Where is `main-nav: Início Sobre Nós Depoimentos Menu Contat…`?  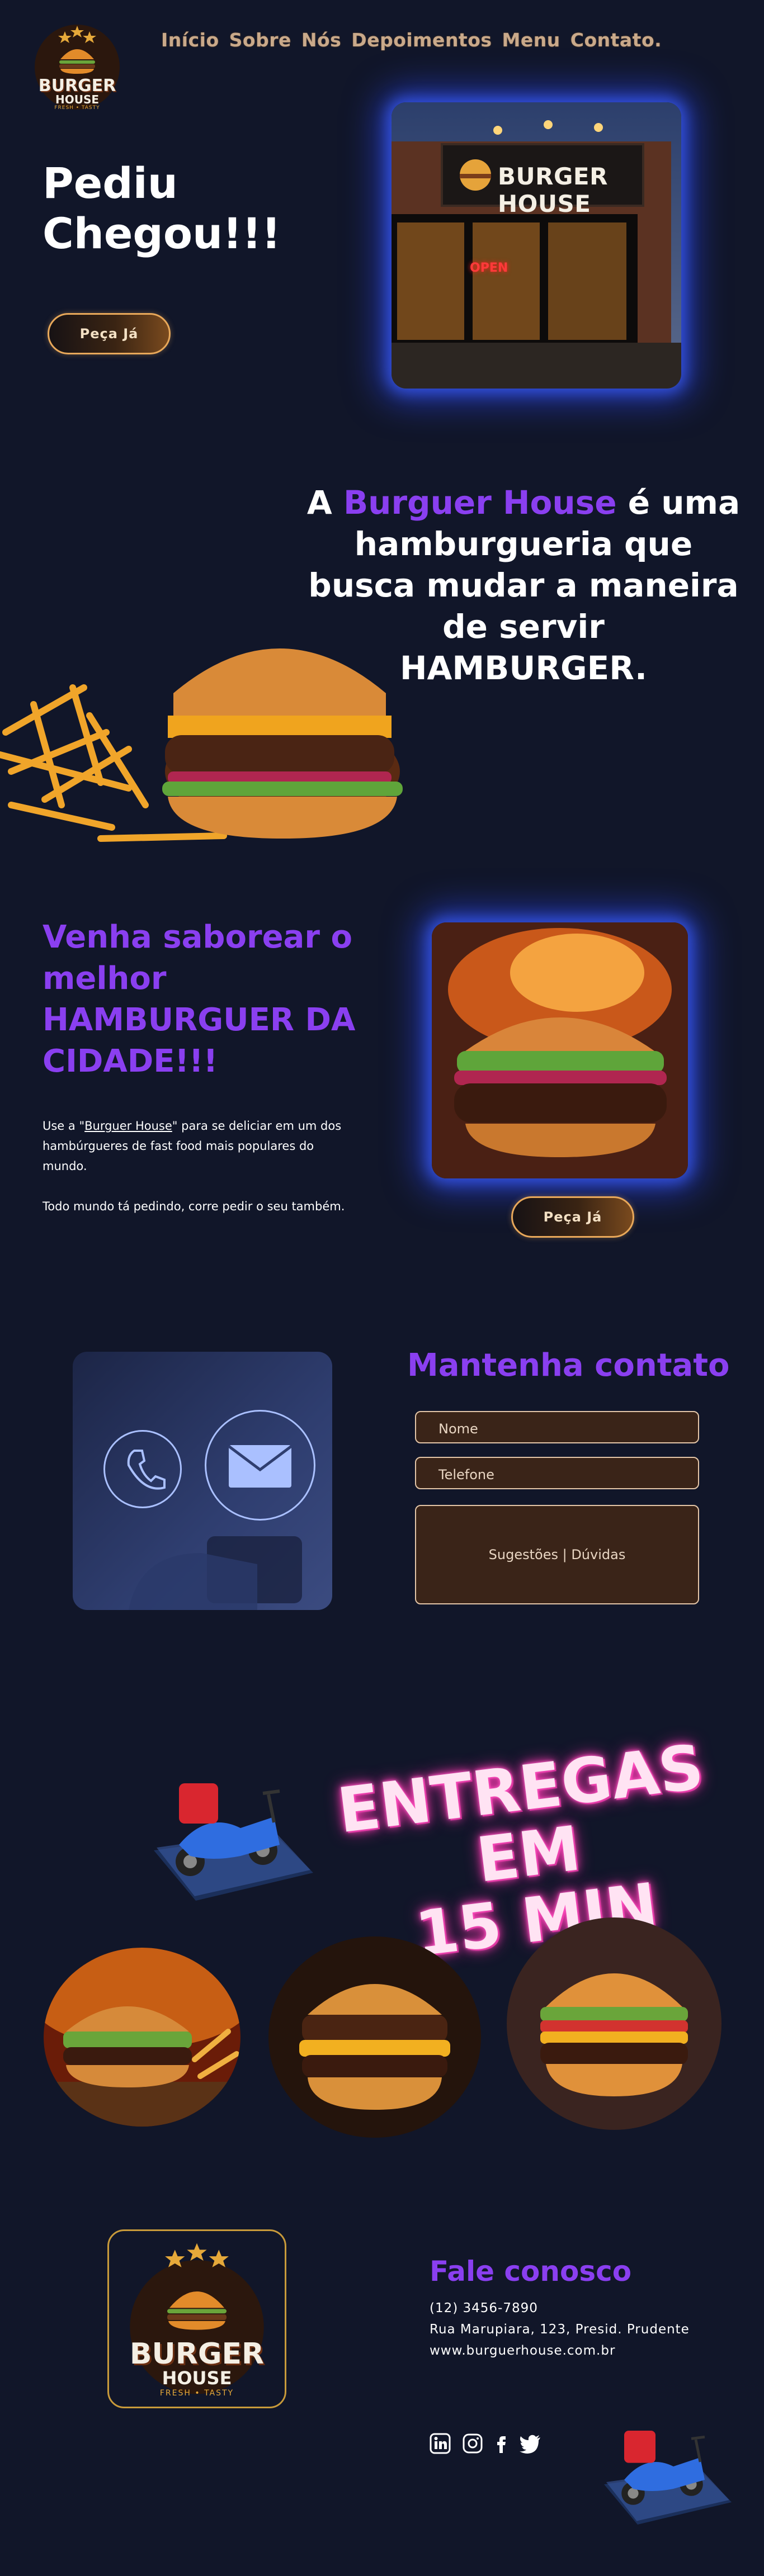
main-nav: Início Sobre Nós Depoimentos Menu Contat… is located at coordinates (411, 40).